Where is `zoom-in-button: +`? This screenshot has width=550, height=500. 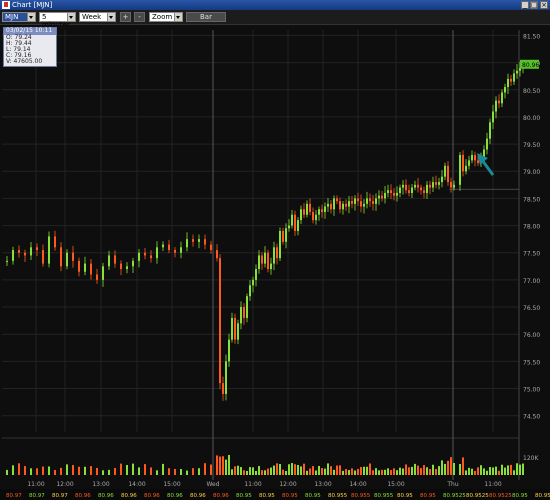
zoom-in-button: + is located at coordinates (125, 17).